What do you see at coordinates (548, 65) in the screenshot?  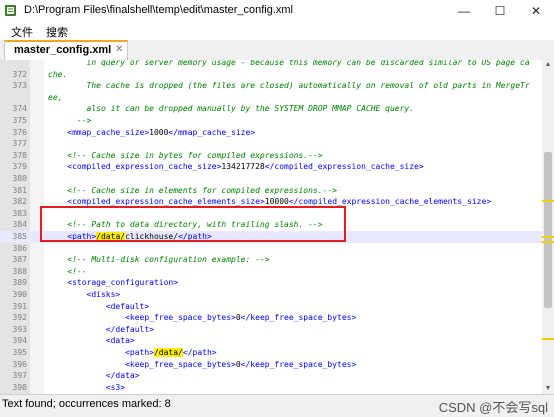 I see `scroll-up-icon: ▲` at bounding box center [548, 65].